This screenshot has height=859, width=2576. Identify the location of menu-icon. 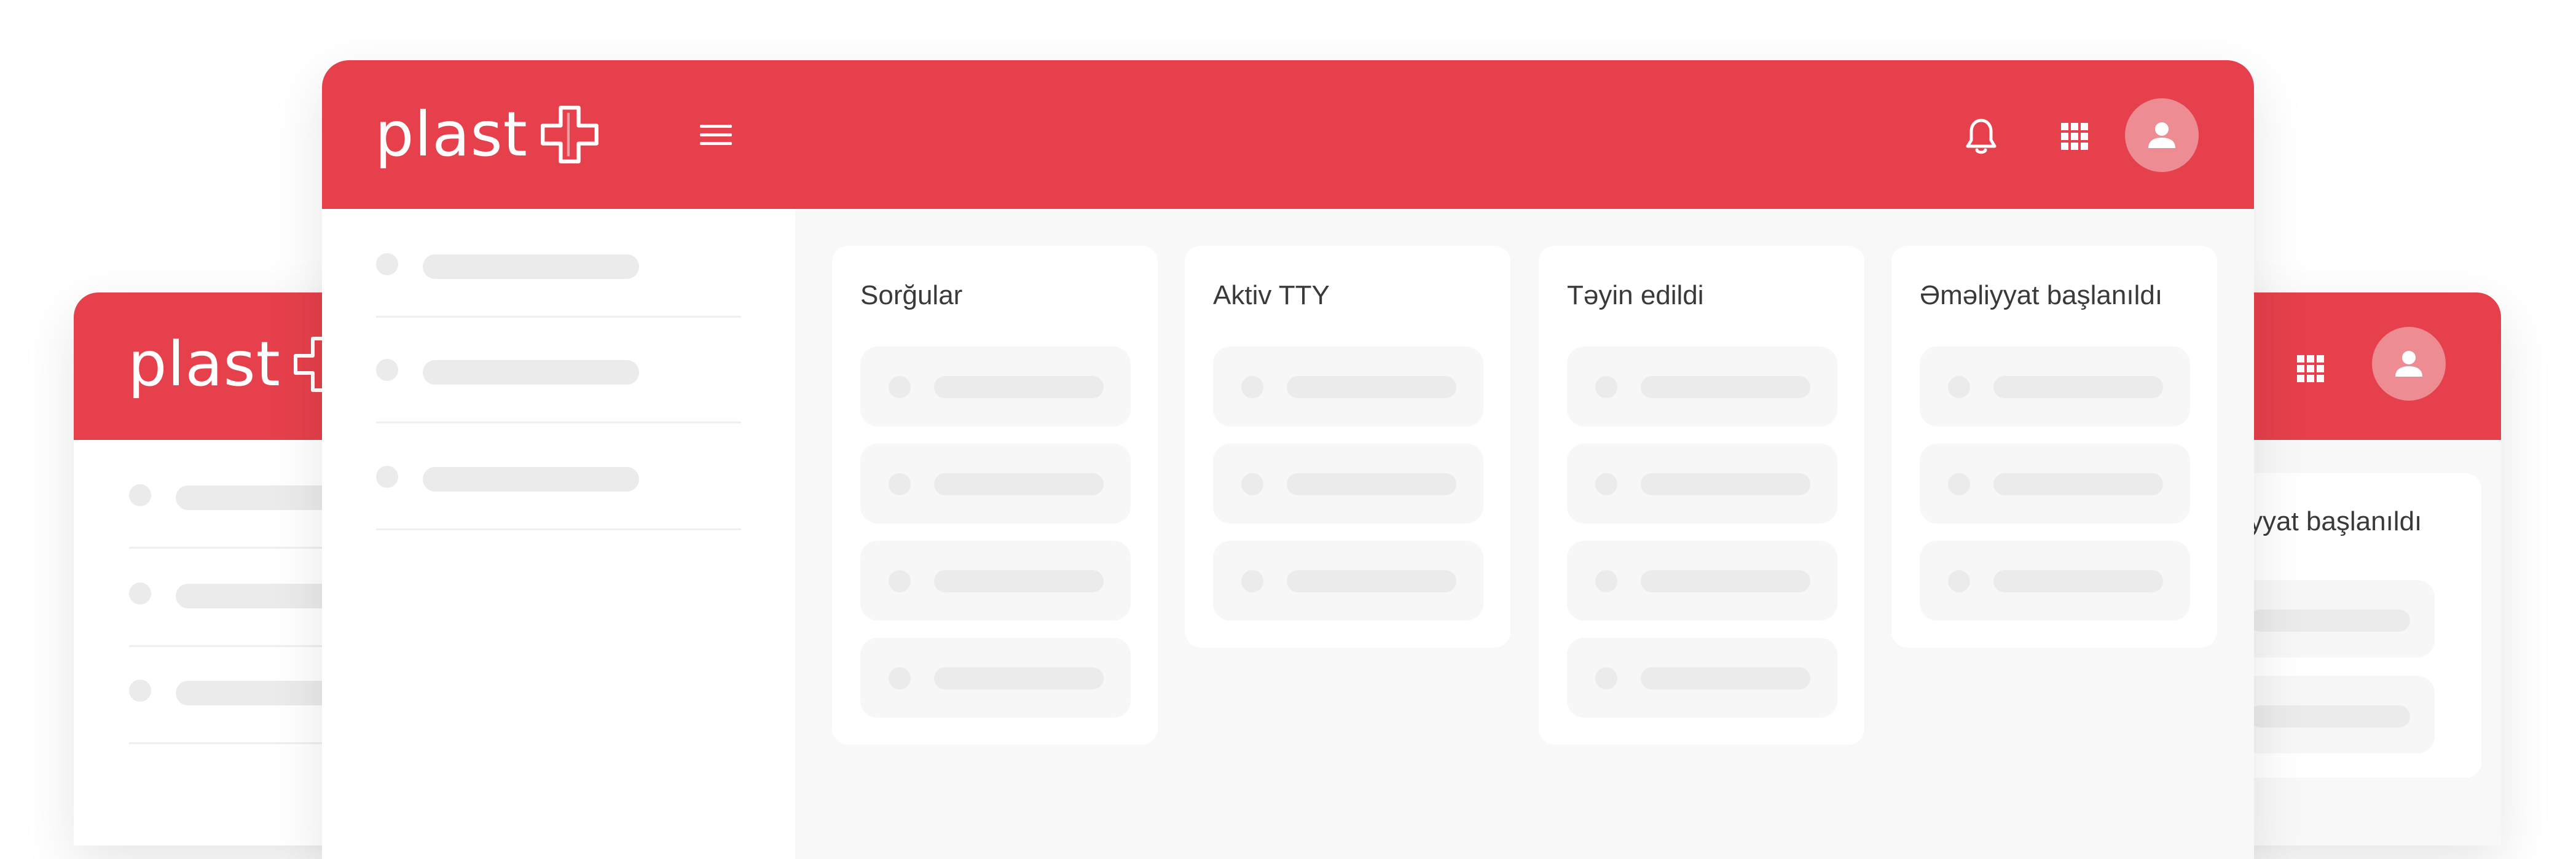
(716, 135).